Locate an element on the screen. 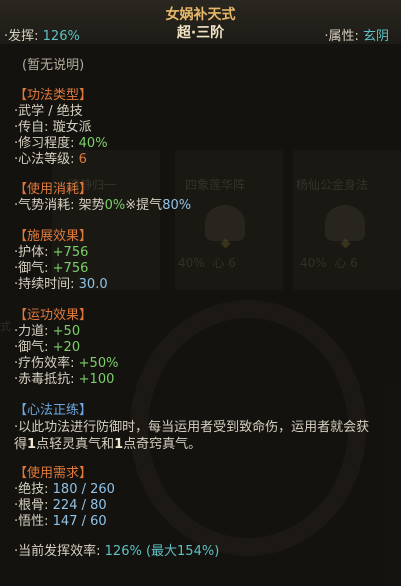  tooltip-header: 女娲补天式 超·三阶 ·发挥: 126% ·属性: 玄阴 is located at coordinates (200, 22).